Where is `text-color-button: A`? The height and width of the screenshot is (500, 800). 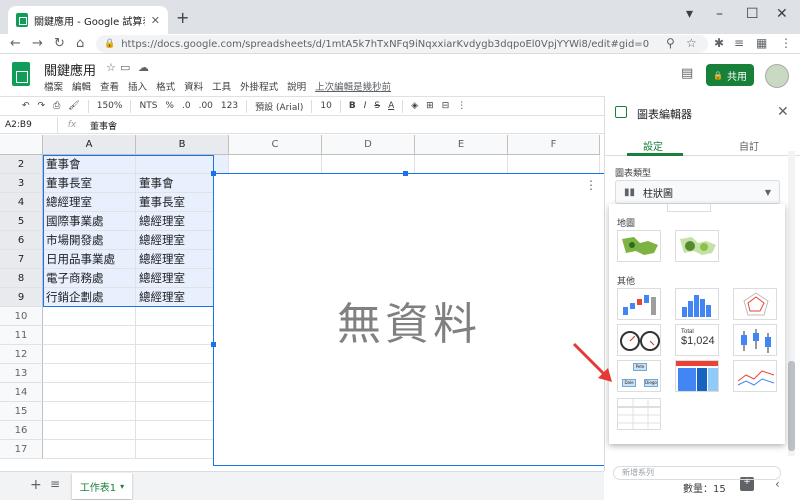
text-color-button: A is located at coordinates (391, 106).